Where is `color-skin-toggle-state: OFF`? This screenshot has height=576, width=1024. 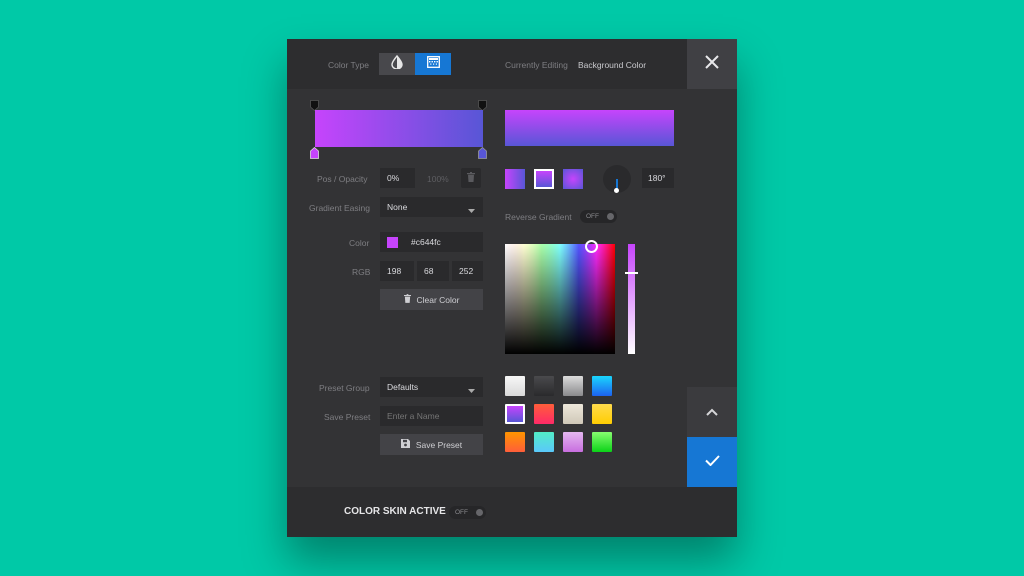 color-skin-toggle-state: OFF is located at coordinates (461, 512).